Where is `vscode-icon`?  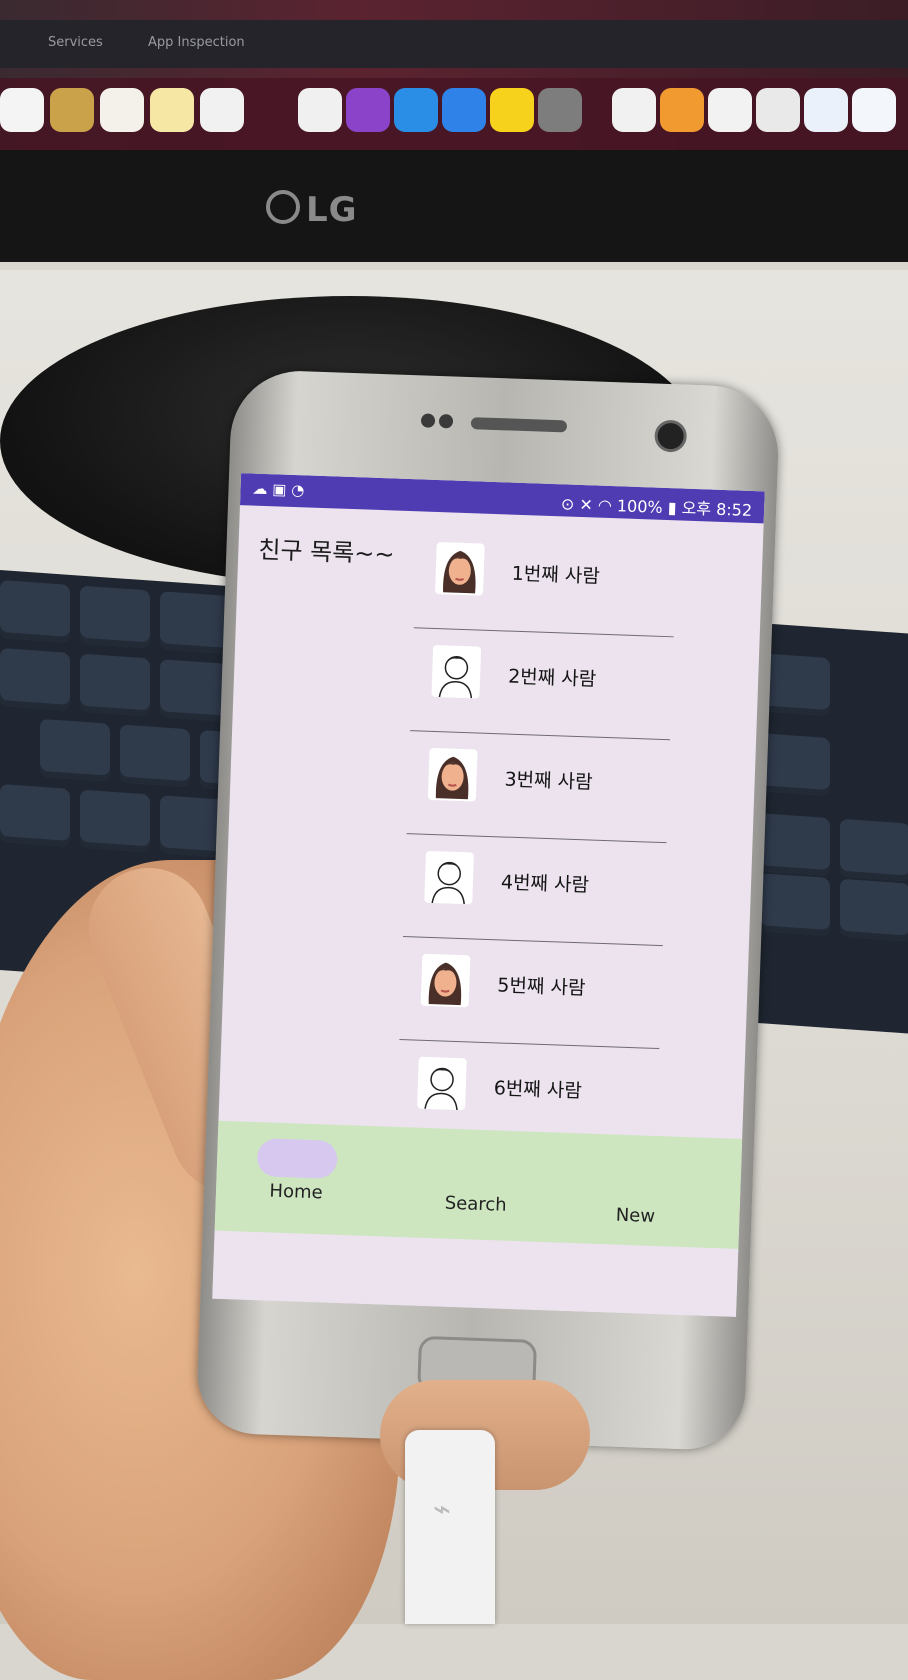
vscode-icon is located at coordinates (874, 110).